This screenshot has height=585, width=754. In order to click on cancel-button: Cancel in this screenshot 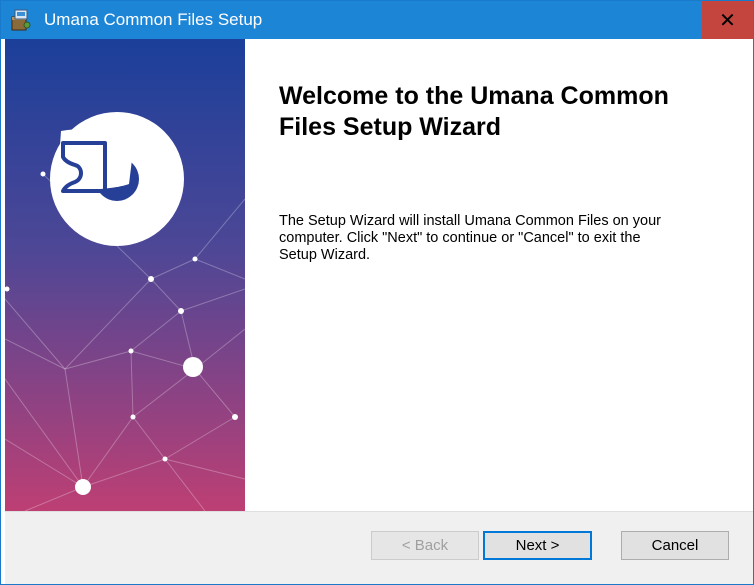, I will do `click(675, 545)`.